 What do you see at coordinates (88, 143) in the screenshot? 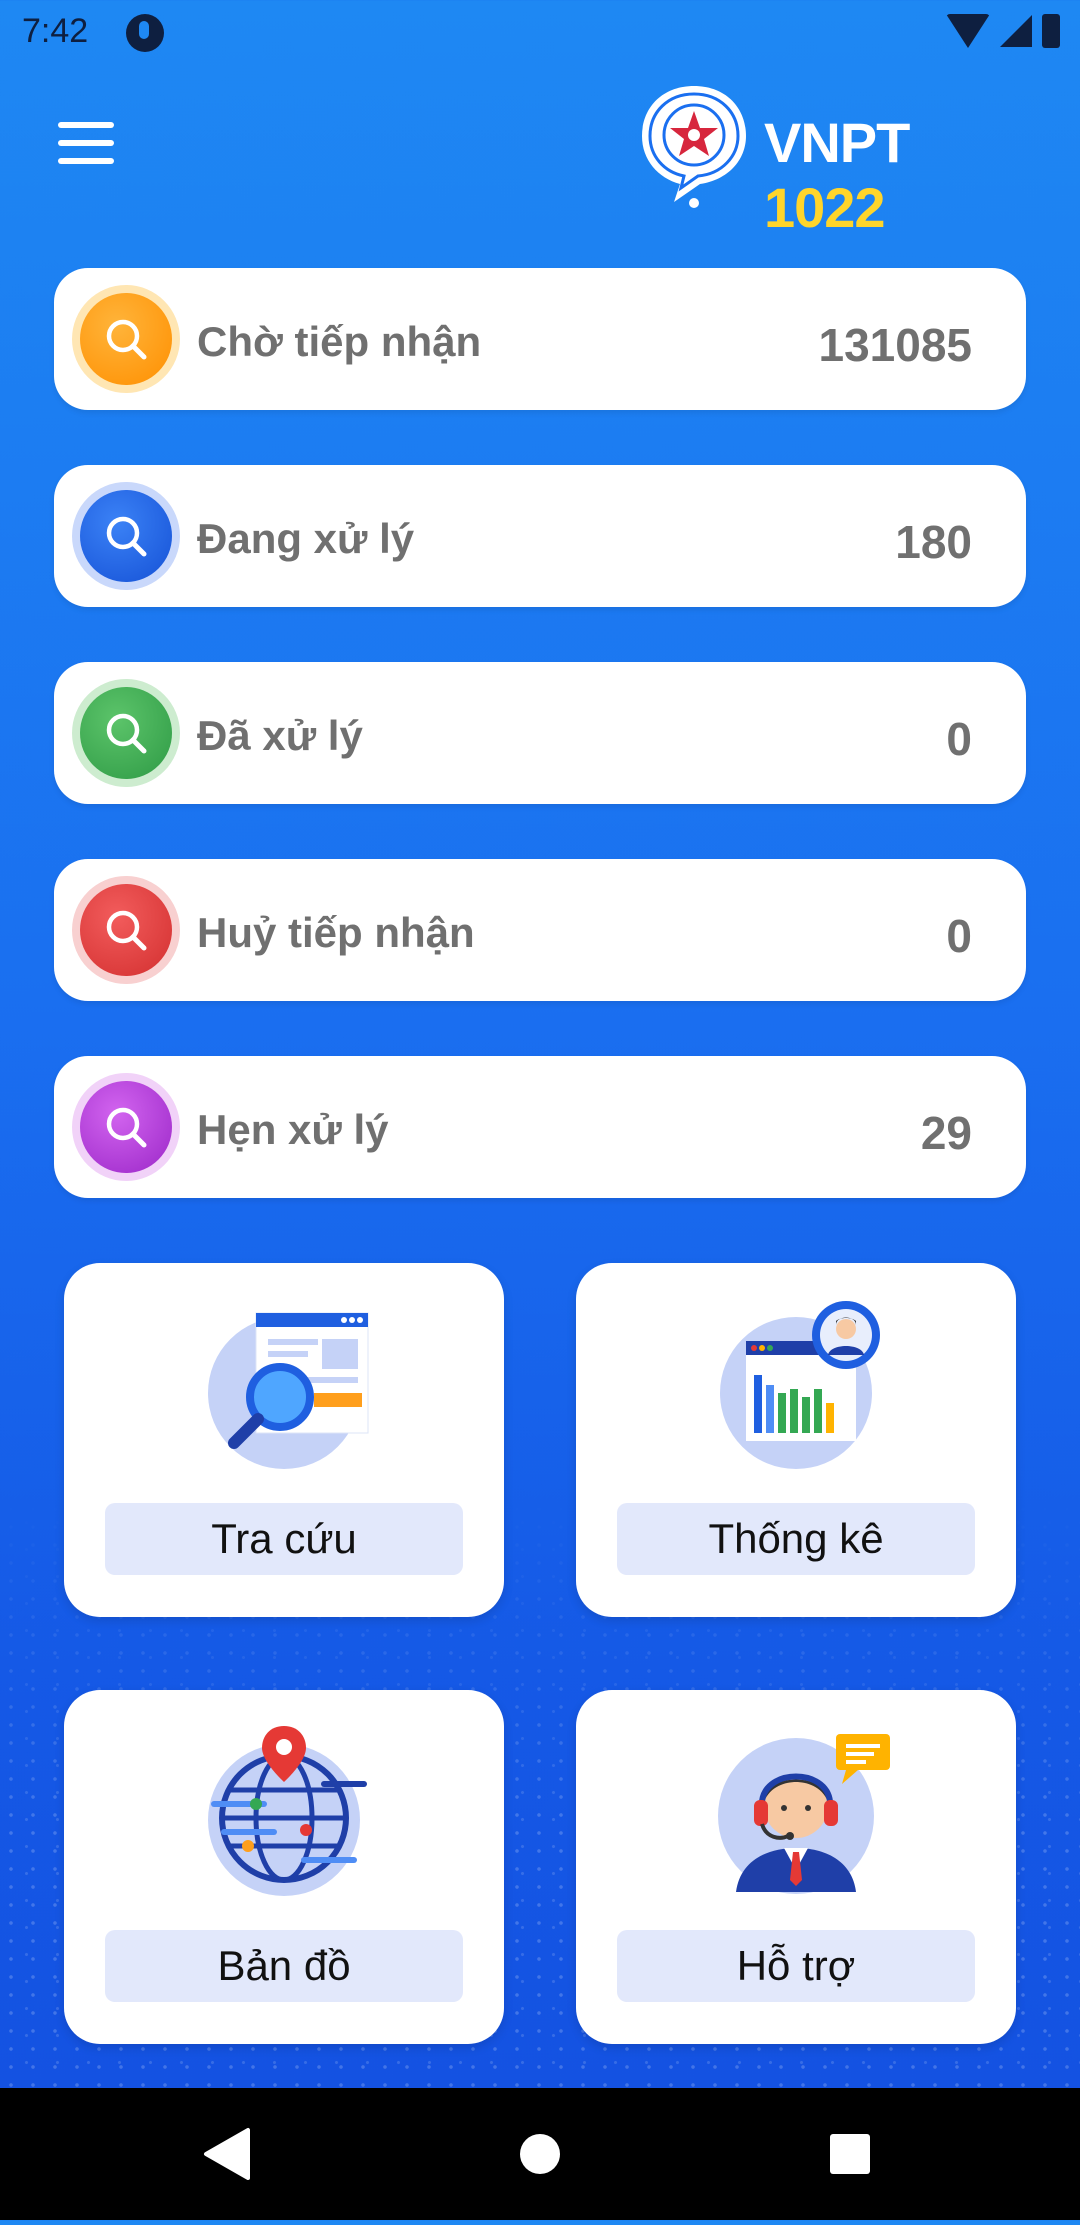
I see `menu-button` at bounding box center [88, 143].